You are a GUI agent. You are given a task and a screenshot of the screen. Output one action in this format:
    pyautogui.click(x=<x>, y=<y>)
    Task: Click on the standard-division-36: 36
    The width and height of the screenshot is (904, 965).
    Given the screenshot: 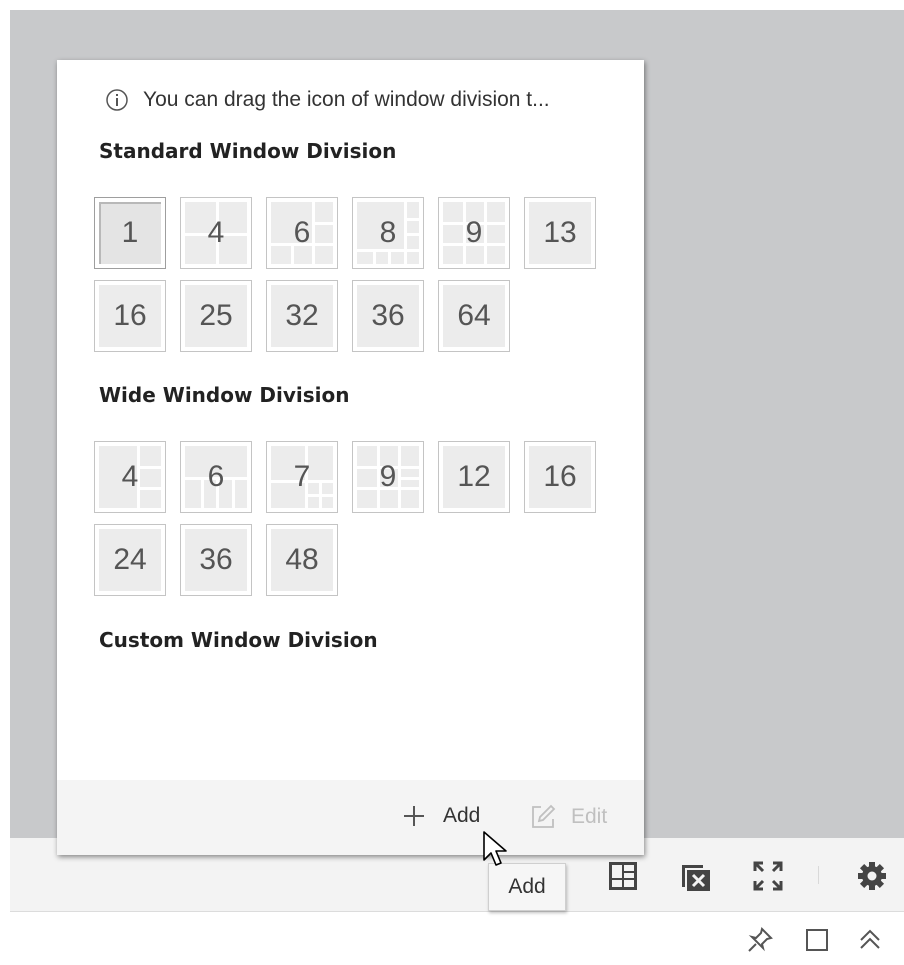 What is the action you would take?
    pyautogui.click(x=388, y=316)
    